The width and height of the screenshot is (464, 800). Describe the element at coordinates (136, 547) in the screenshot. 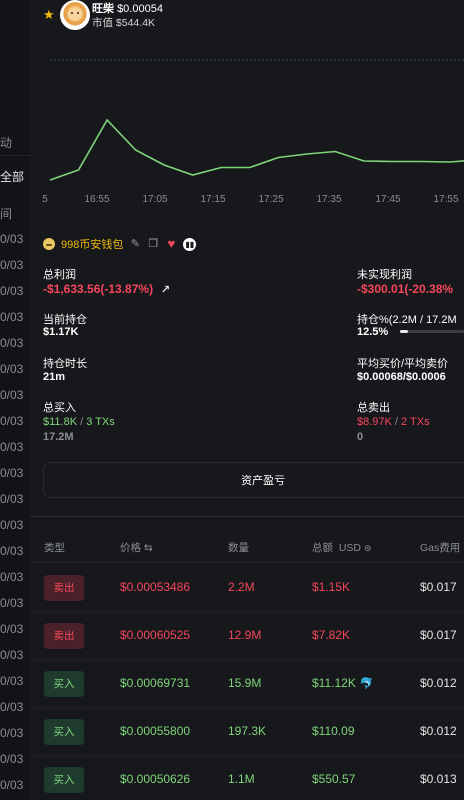

I see `col-price: 价格 ⇆` at that location.